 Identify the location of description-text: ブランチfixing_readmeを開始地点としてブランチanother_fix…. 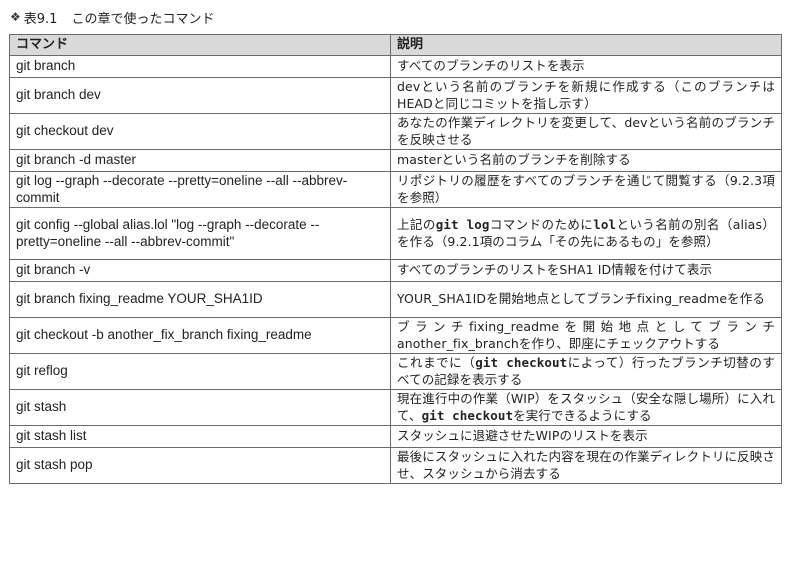
(586, 335).